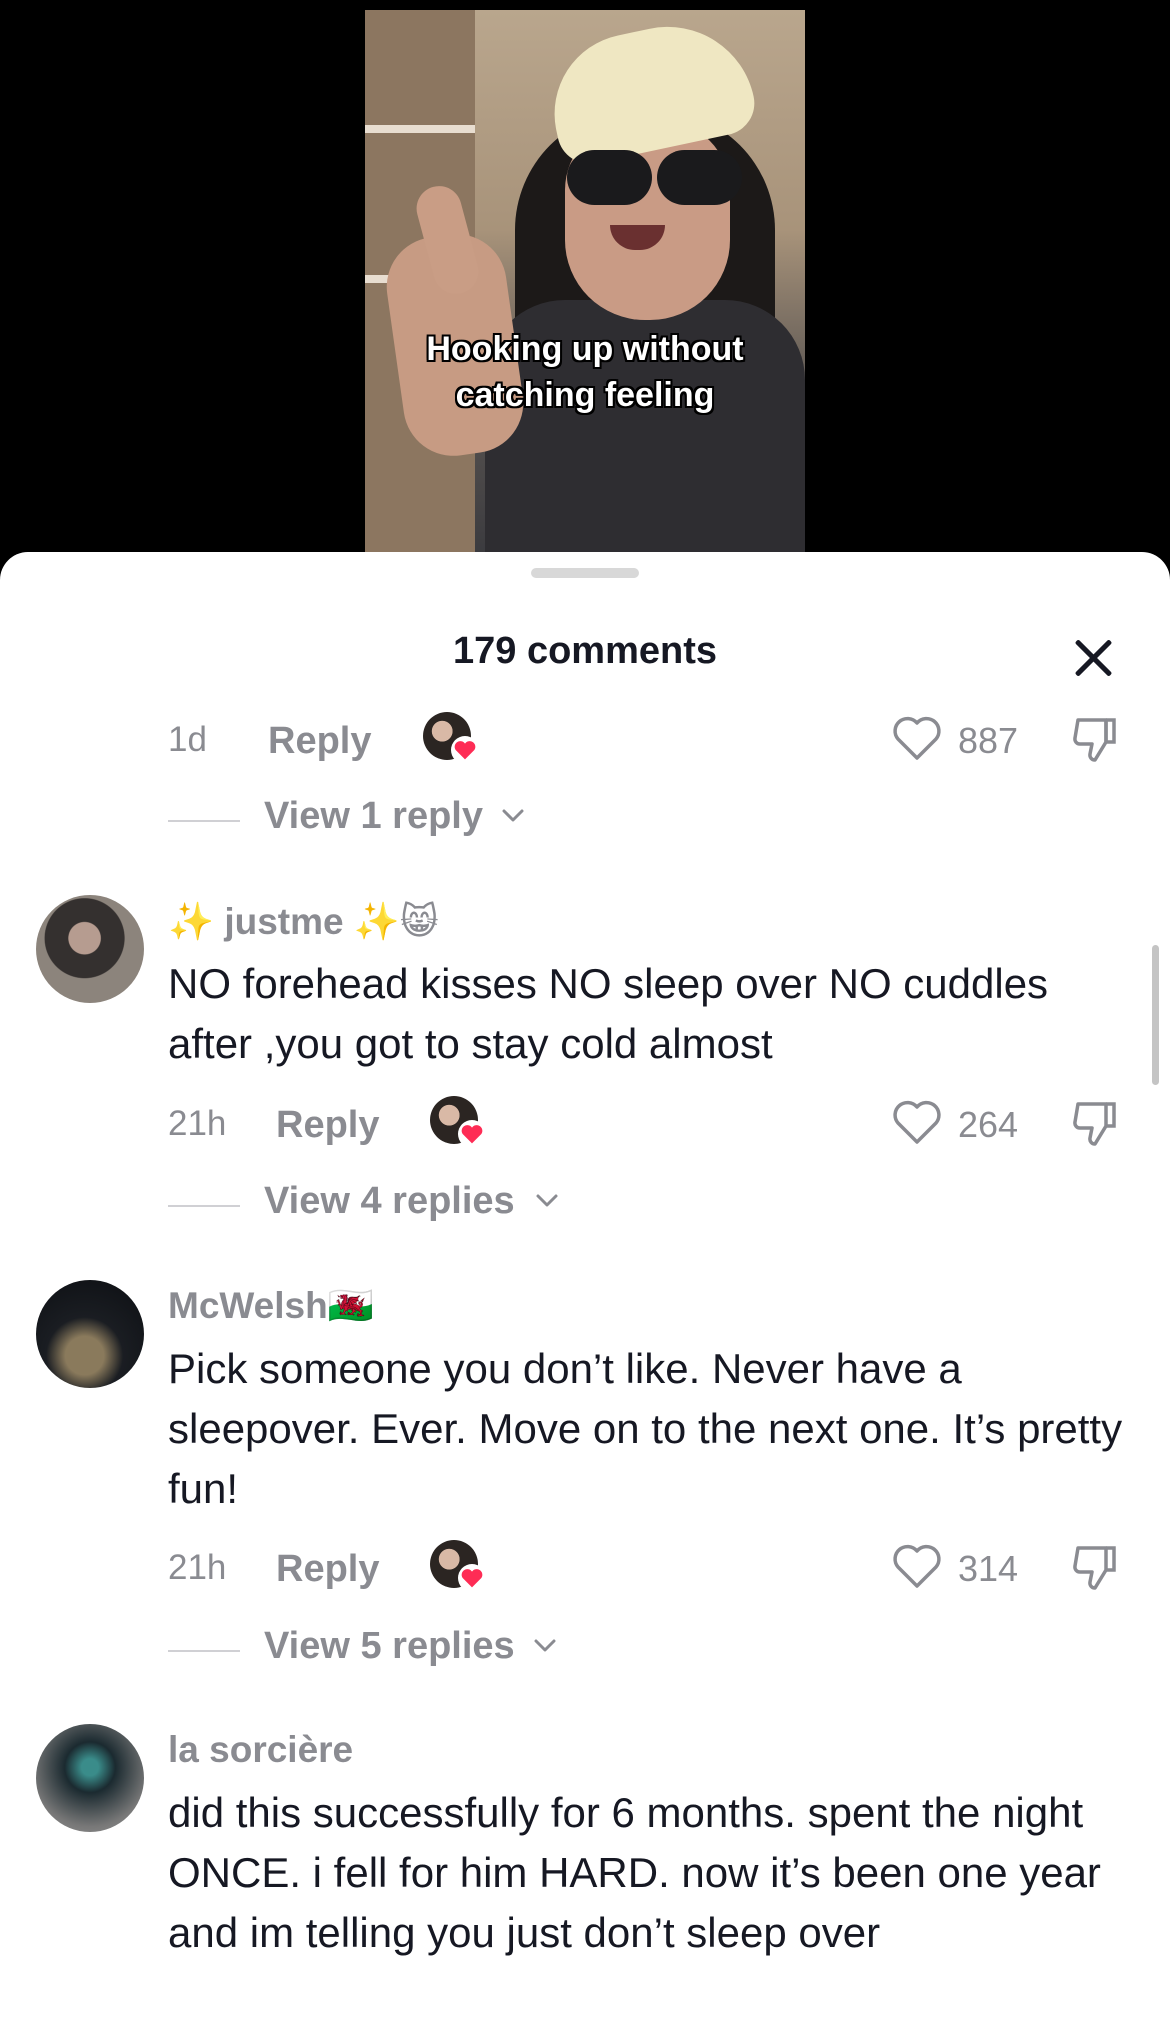 The height and width of the screenshot is (2020, 1170). Describe the element at coordinates (988, 1124) in the screenshot. I see `like-count: 264` at that location.